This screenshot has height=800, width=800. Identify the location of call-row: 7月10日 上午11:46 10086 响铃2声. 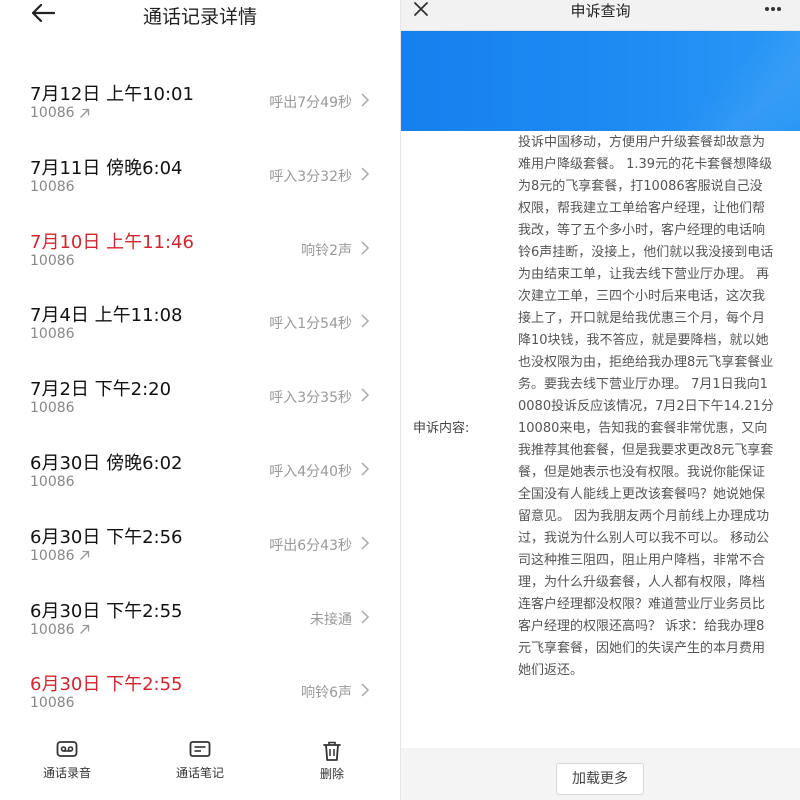
(200, 259).